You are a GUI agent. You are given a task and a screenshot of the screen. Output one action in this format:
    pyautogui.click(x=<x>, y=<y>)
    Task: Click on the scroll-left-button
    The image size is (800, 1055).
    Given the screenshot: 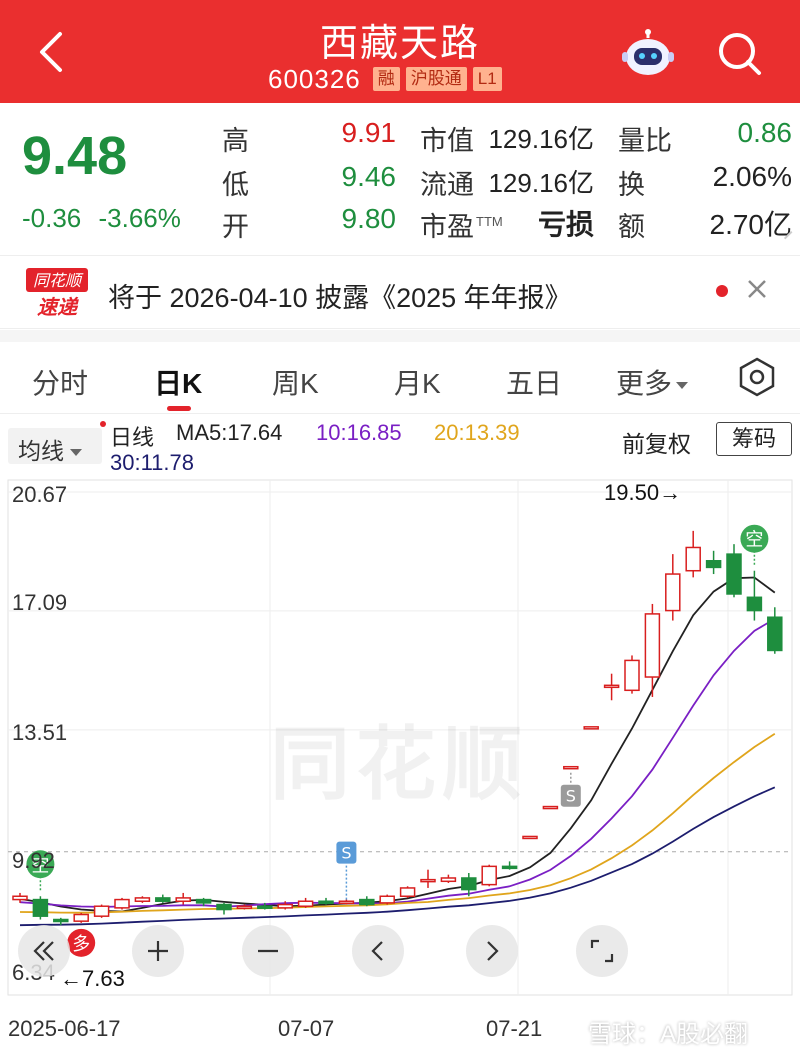 What is the action you would take?
    pyautogui.click(x=378, y=951)
    